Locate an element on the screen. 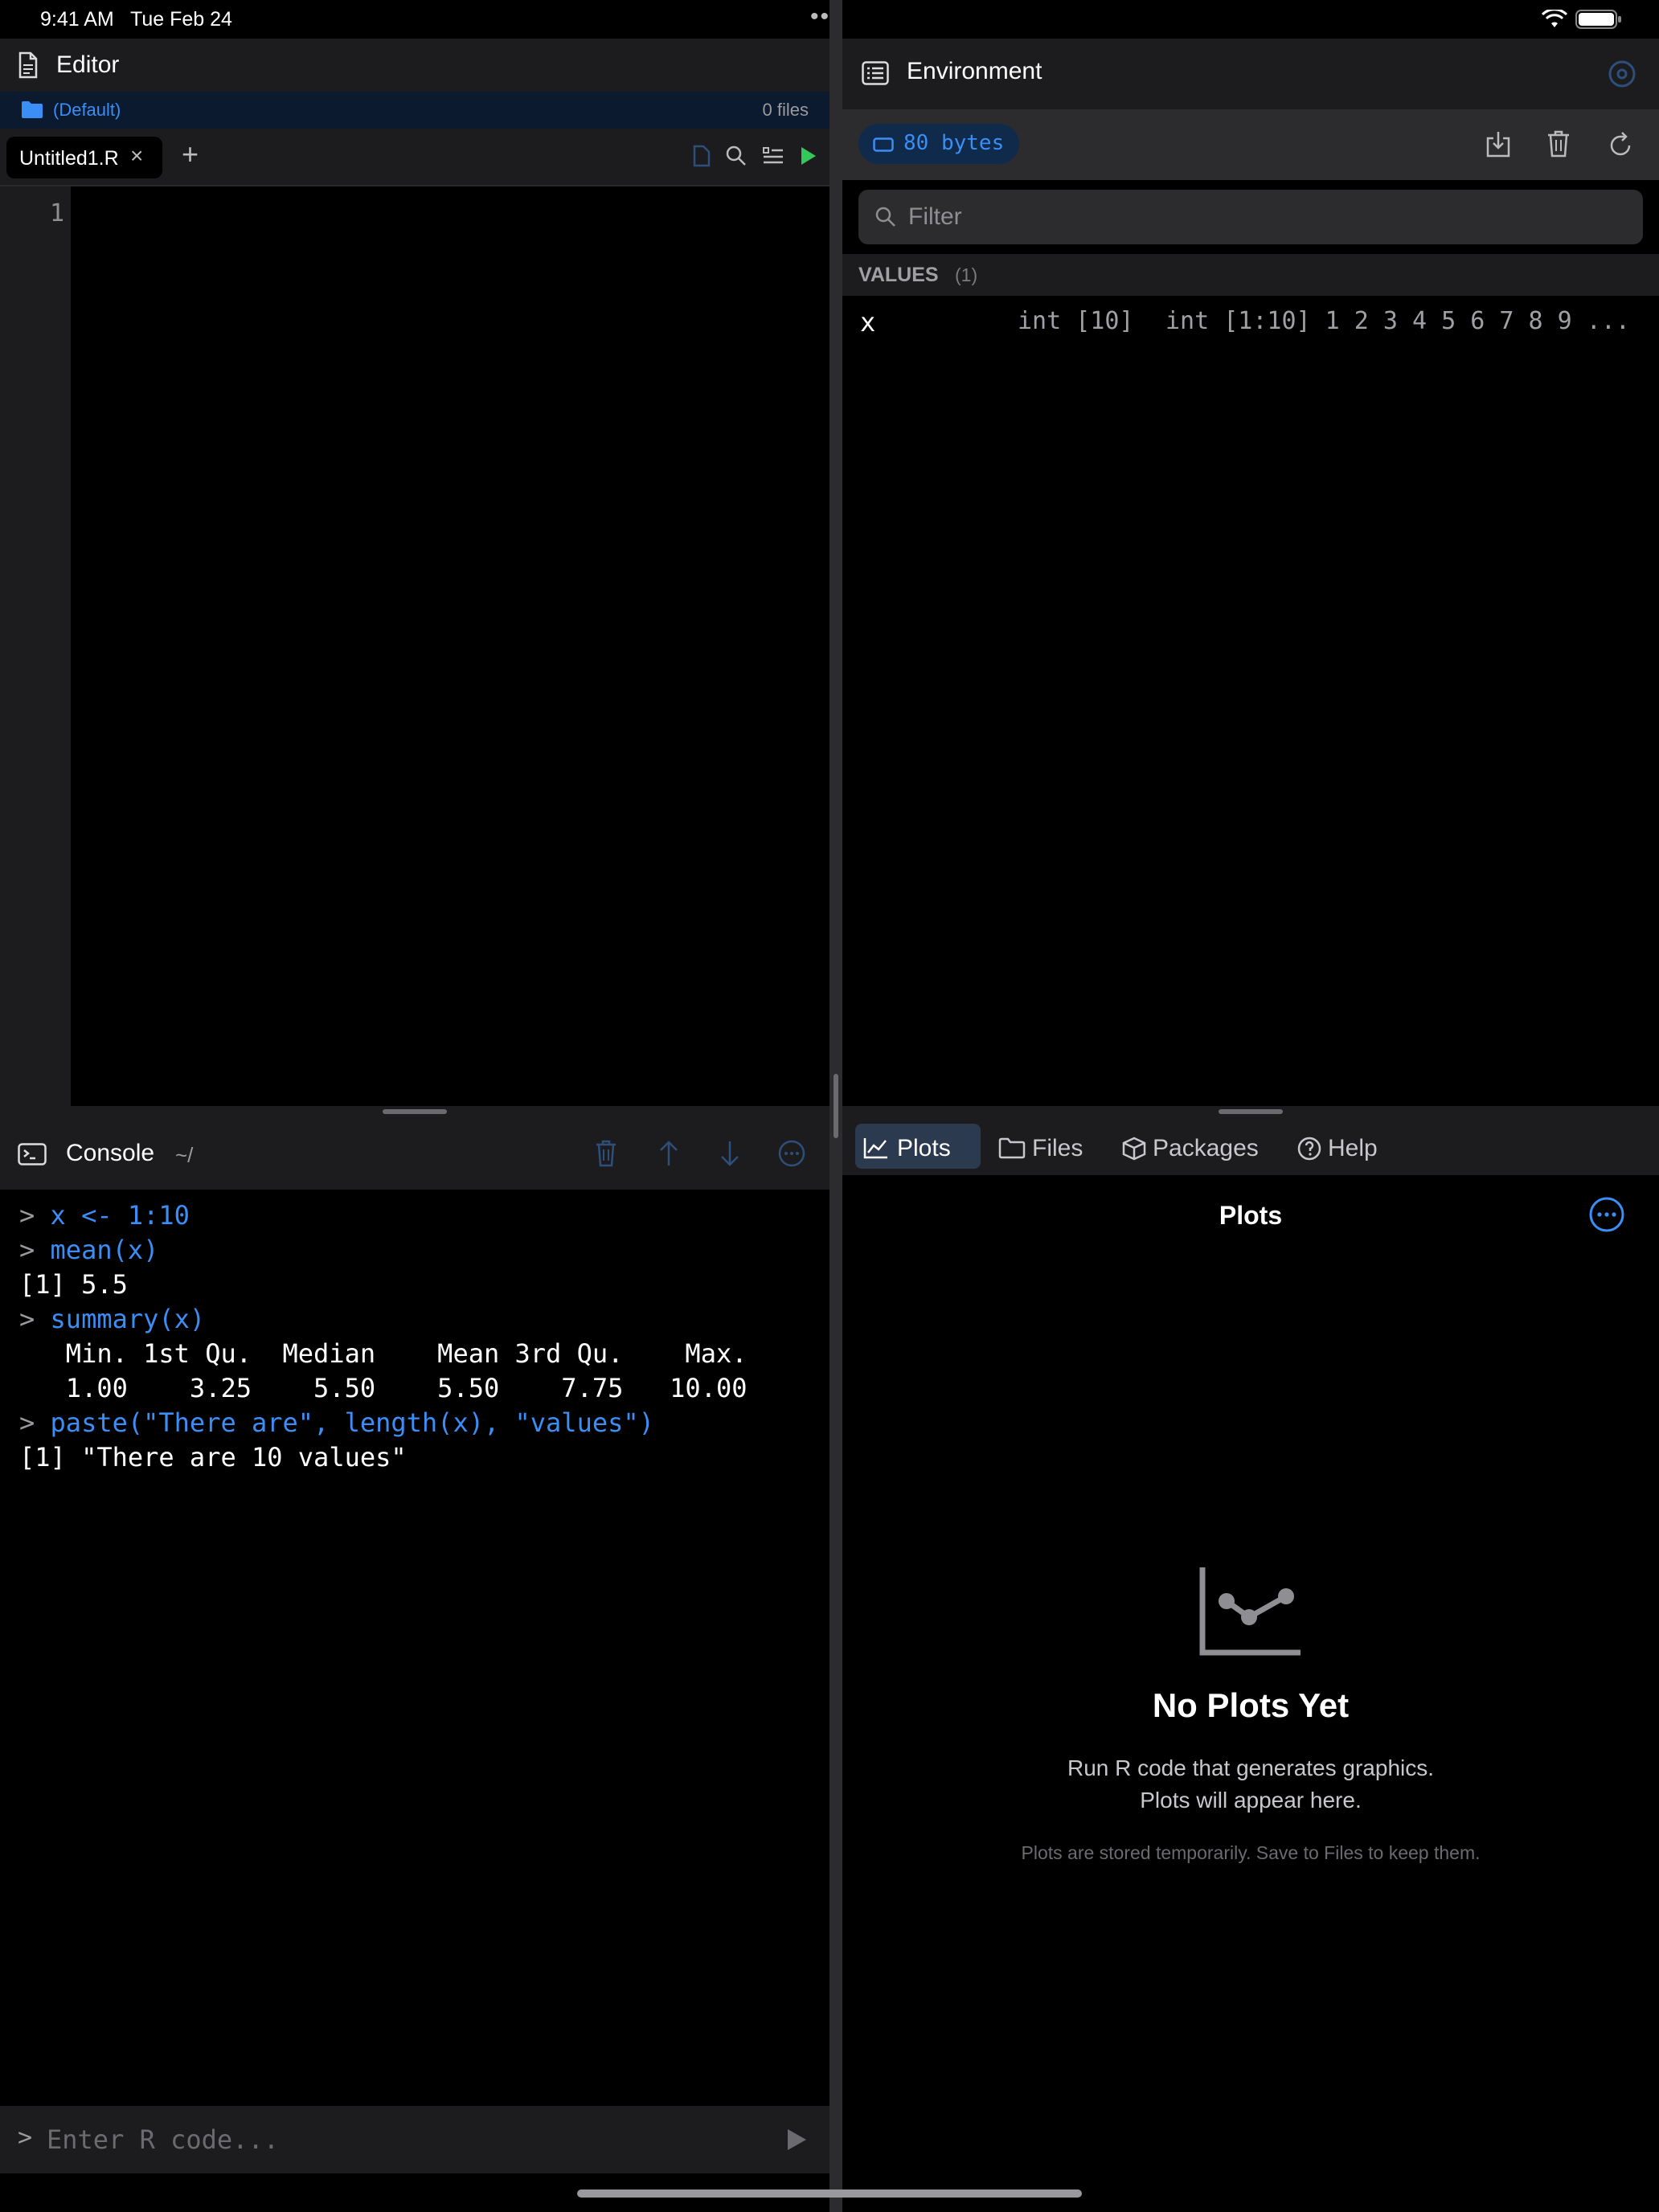 Image resolution: width=1659 pixels, height=2212 pixels. help-icon is located at coordinates (1309, 1149).